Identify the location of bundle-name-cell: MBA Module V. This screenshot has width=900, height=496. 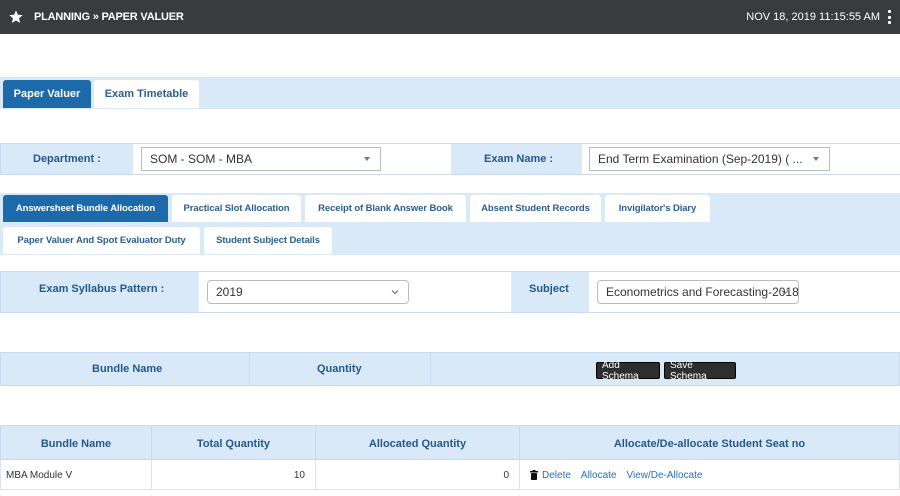
(76, 475).